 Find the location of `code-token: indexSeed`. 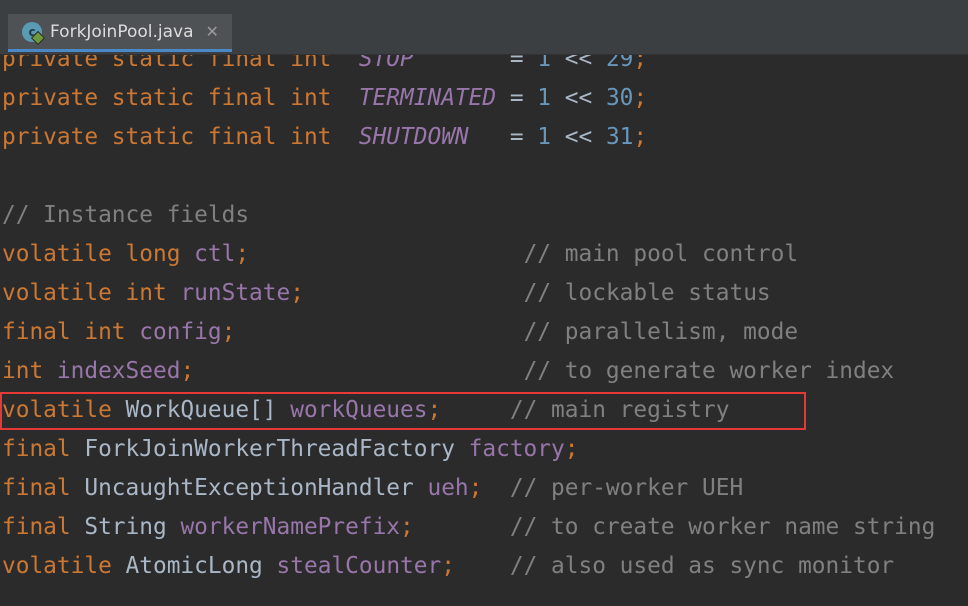

code-token: indexSeed is located at coordinates (118, 371).